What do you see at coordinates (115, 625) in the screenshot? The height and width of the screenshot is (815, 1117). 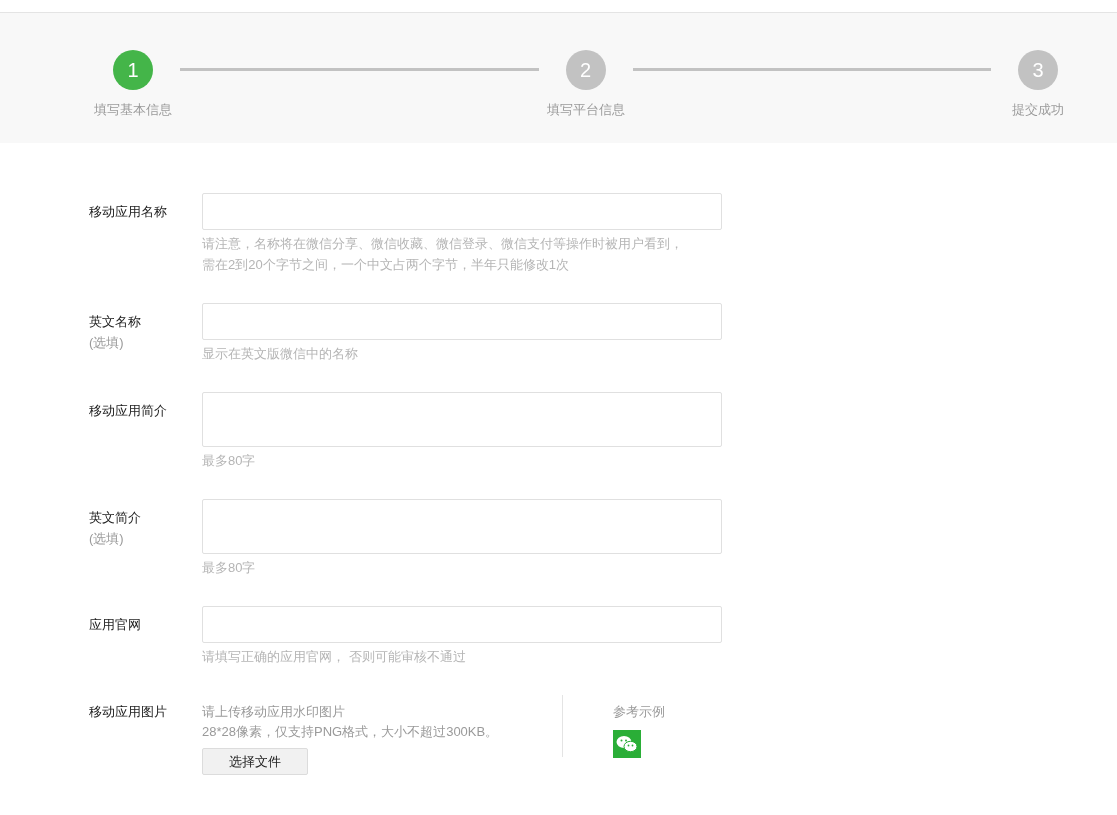 I see `field-label: 应用官网` at bounding box center [115, 625].